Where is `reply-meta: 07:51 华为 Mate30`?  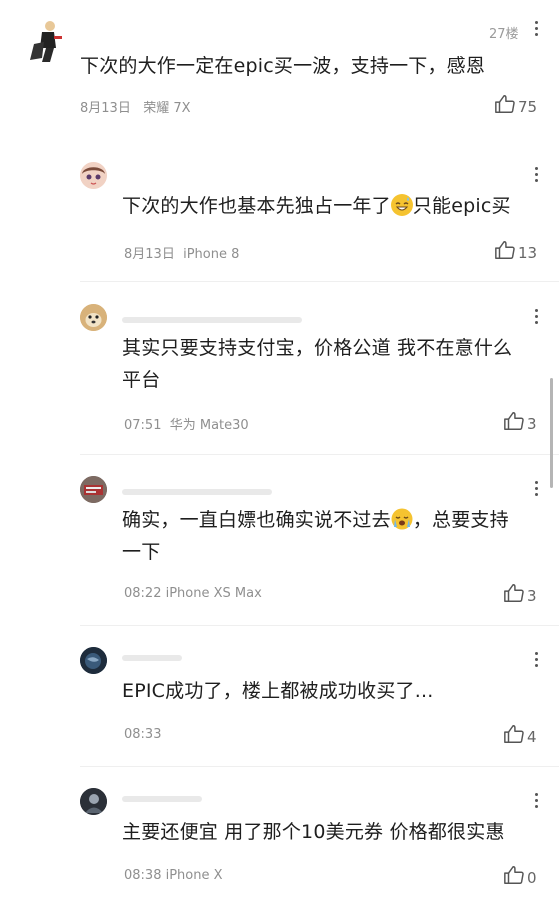
reply-meta: 07:51 华为 Mate30 is located at coordinates (186, 423).